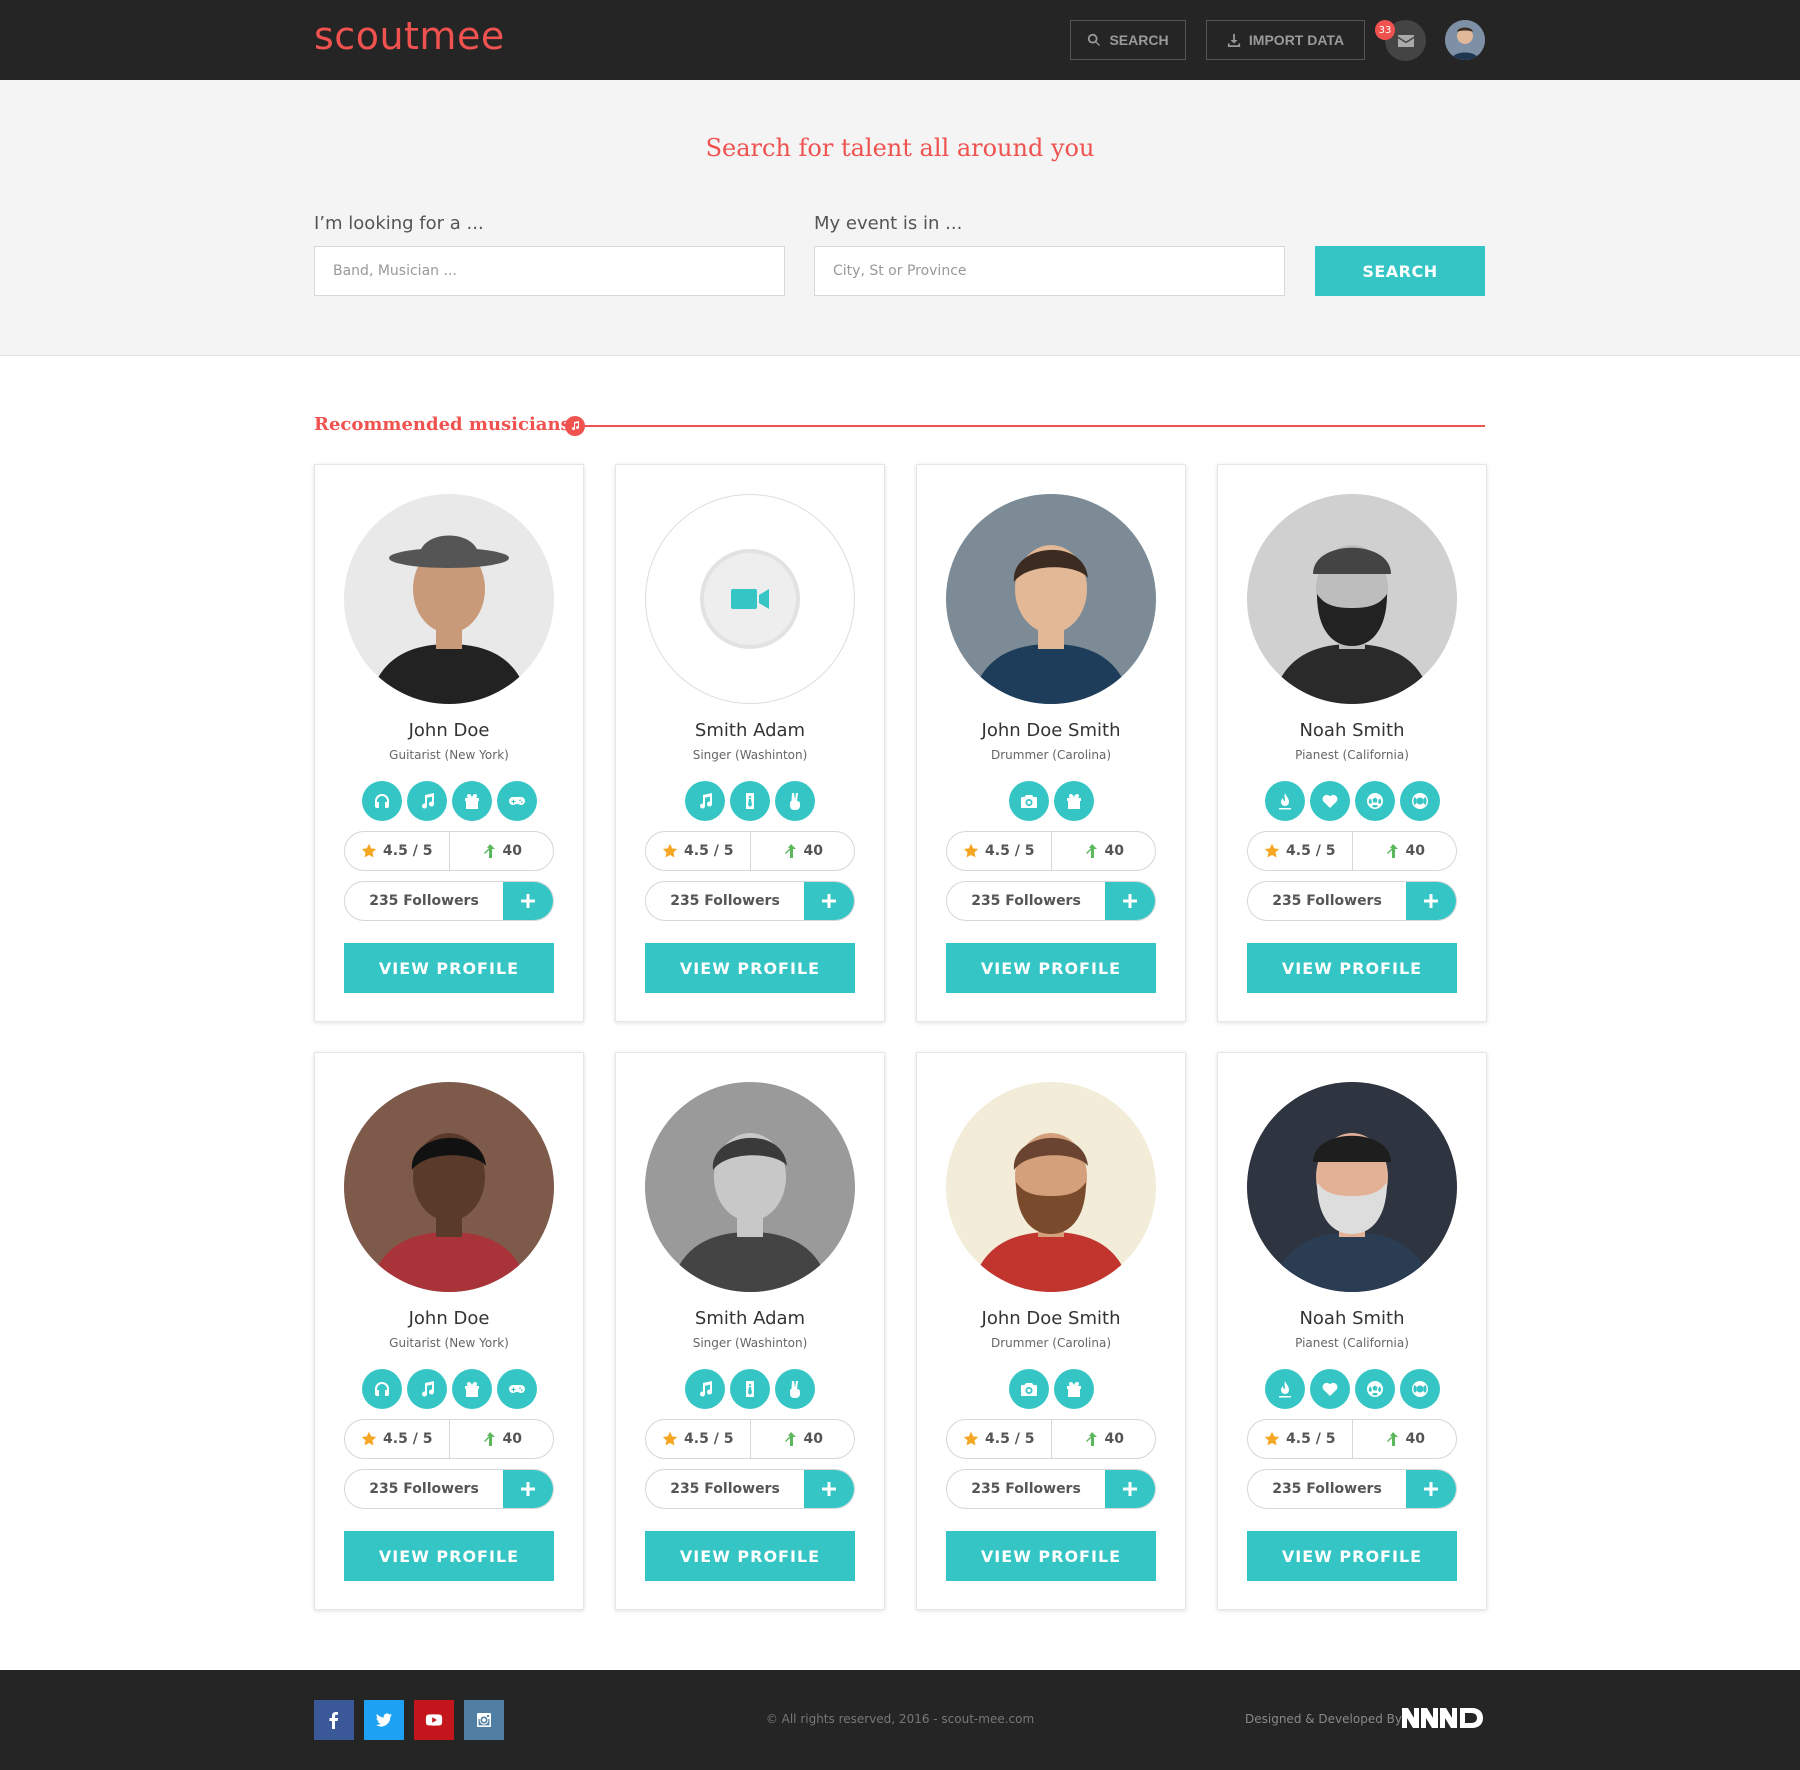  What do you see at coordinates (1051, 730) in the screenshot?
I see `musician-name: John Doe Smith` at bounding box center [1051, 730].